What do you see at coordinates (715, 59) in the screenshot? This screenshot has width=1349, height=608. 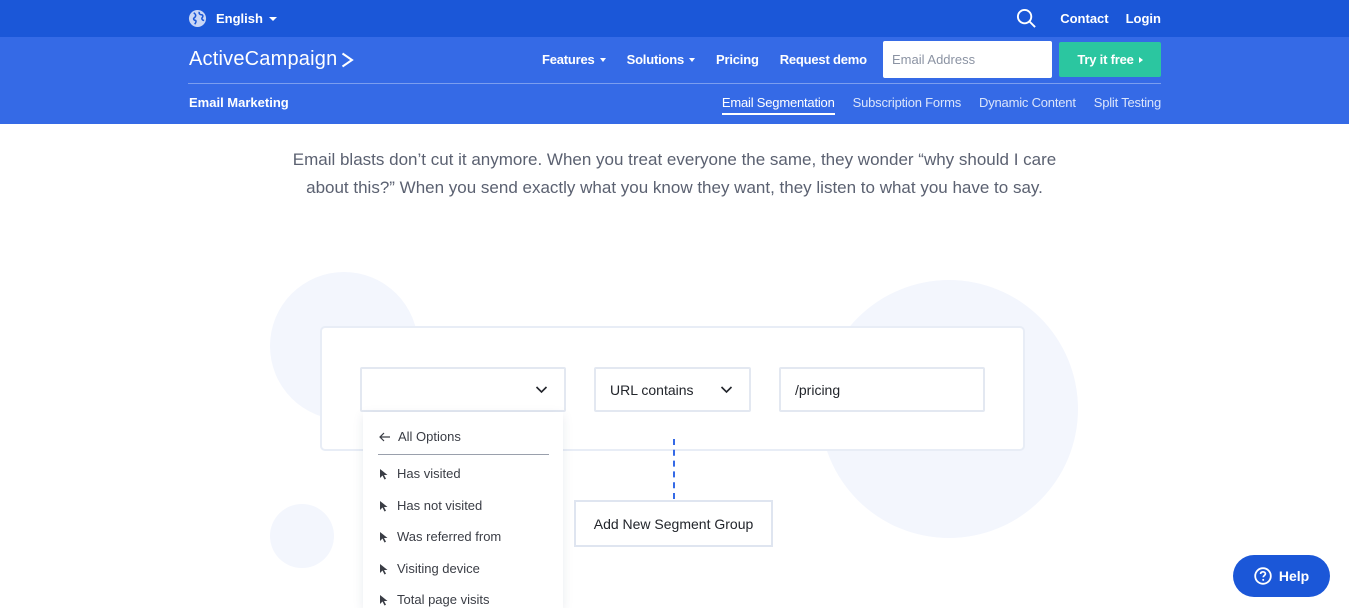 I see `nav-links: Features Solutions Pricing Request demo` at bounding box center [715, 59].